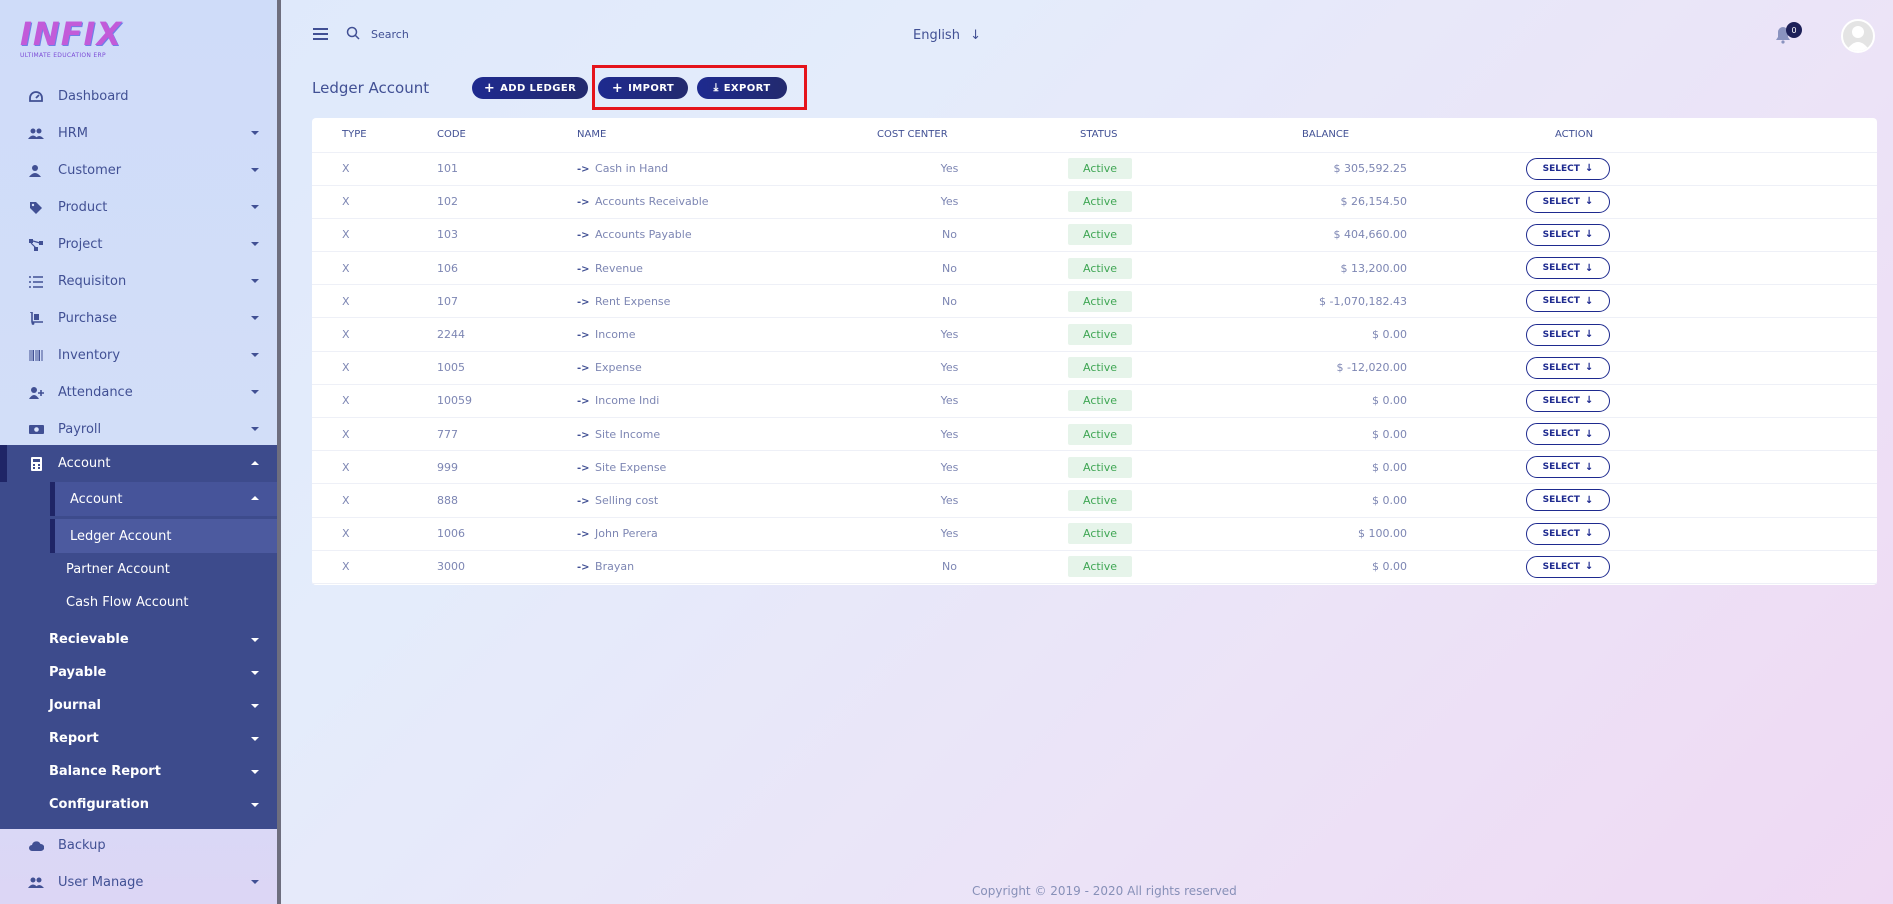 The image size is (1893, 904). I want to click on sidebar-subitem-partner-account: Partner Account, so click(138, 569).